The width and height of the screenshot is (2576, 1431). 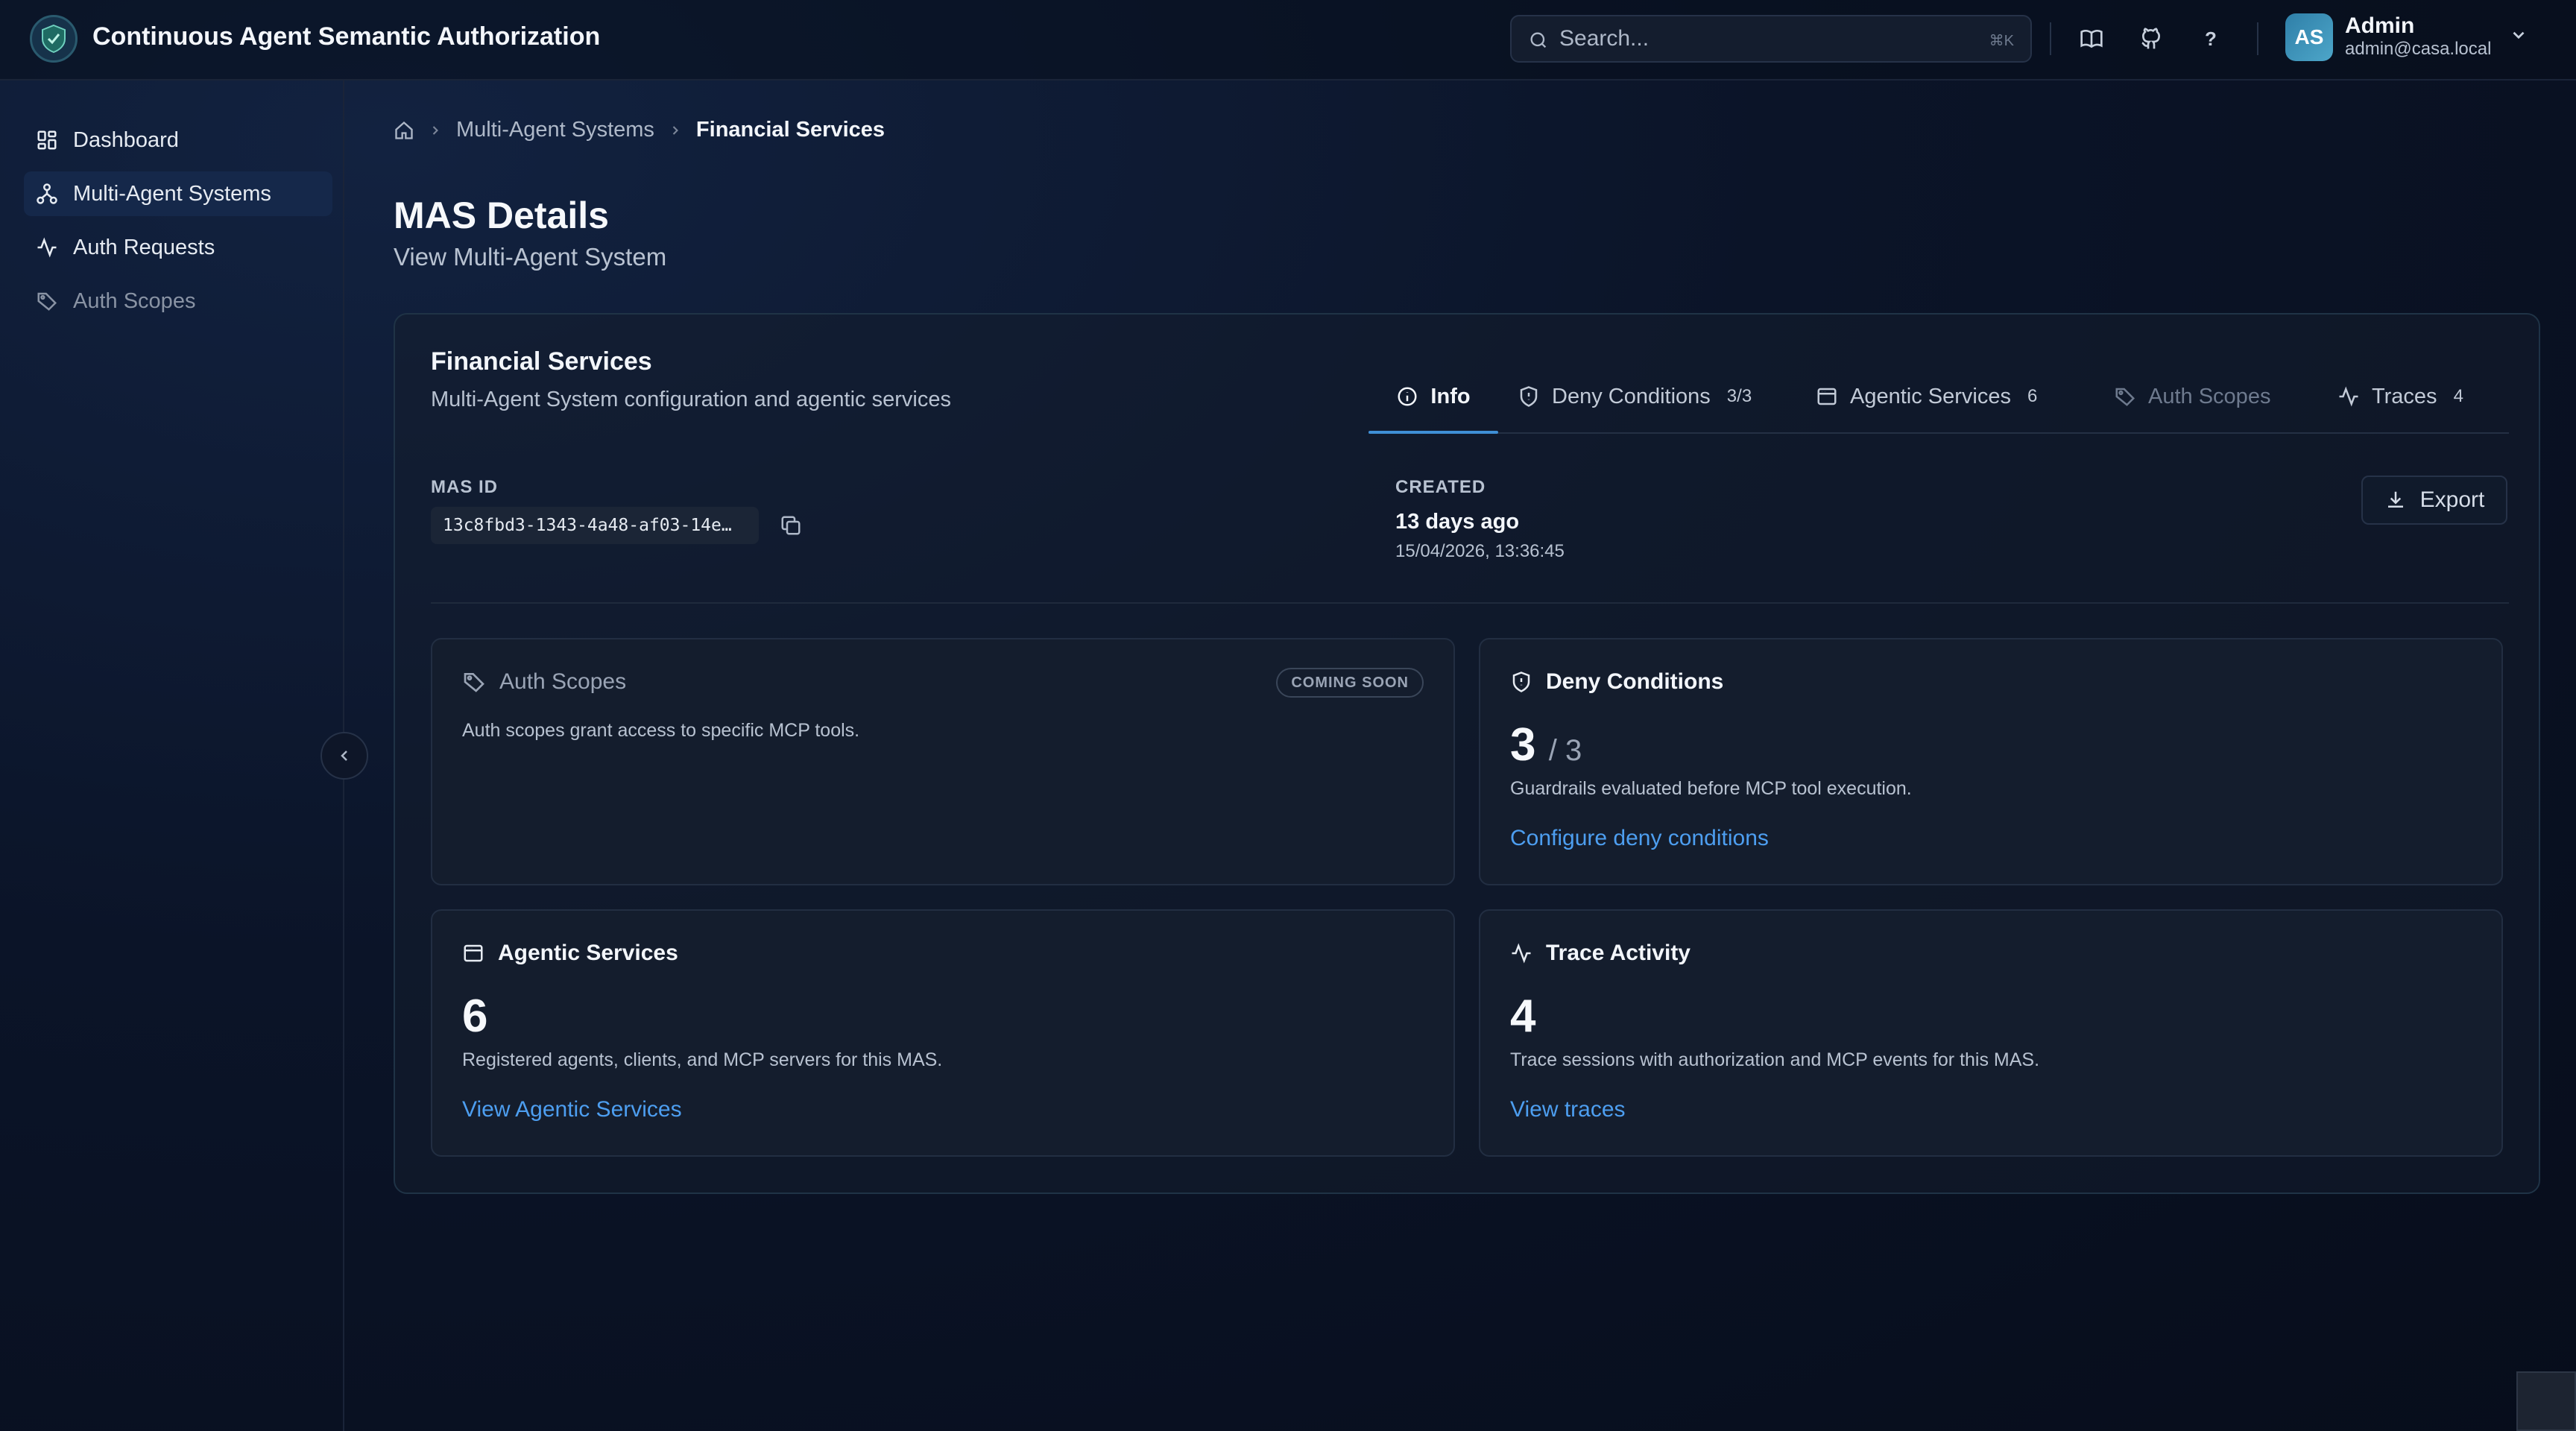 What do you see at coordinates (1930, 396) in the screenshot?
I see `tab-label: Agentic Services` at bounding box center [1930, 396].